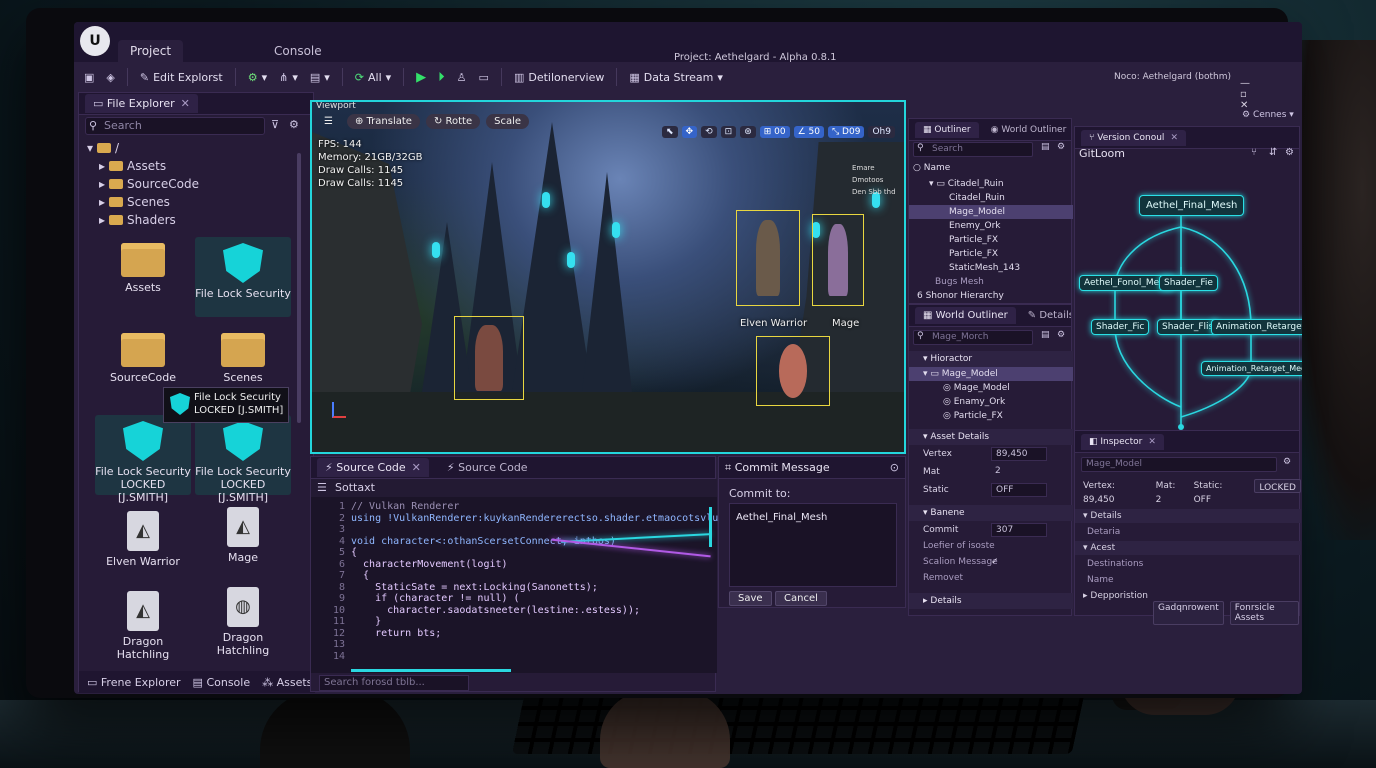  What do you see at coordinates (991, 226) in the screenshot?
I see `outliner-row: Enemy_Ork` at bounding box center [991, 226].